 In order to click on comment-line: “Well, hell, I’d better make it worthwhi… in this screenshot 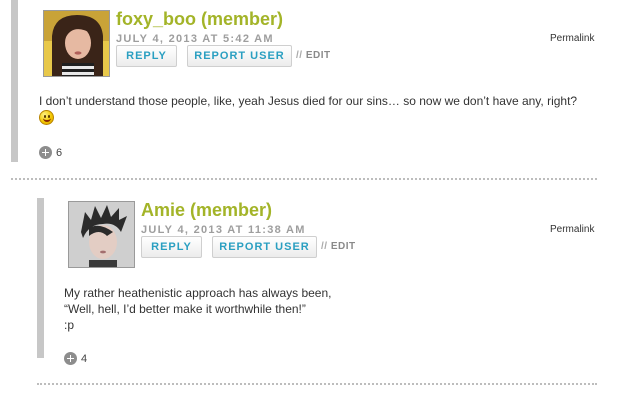, I will do `click(185, 309)`.